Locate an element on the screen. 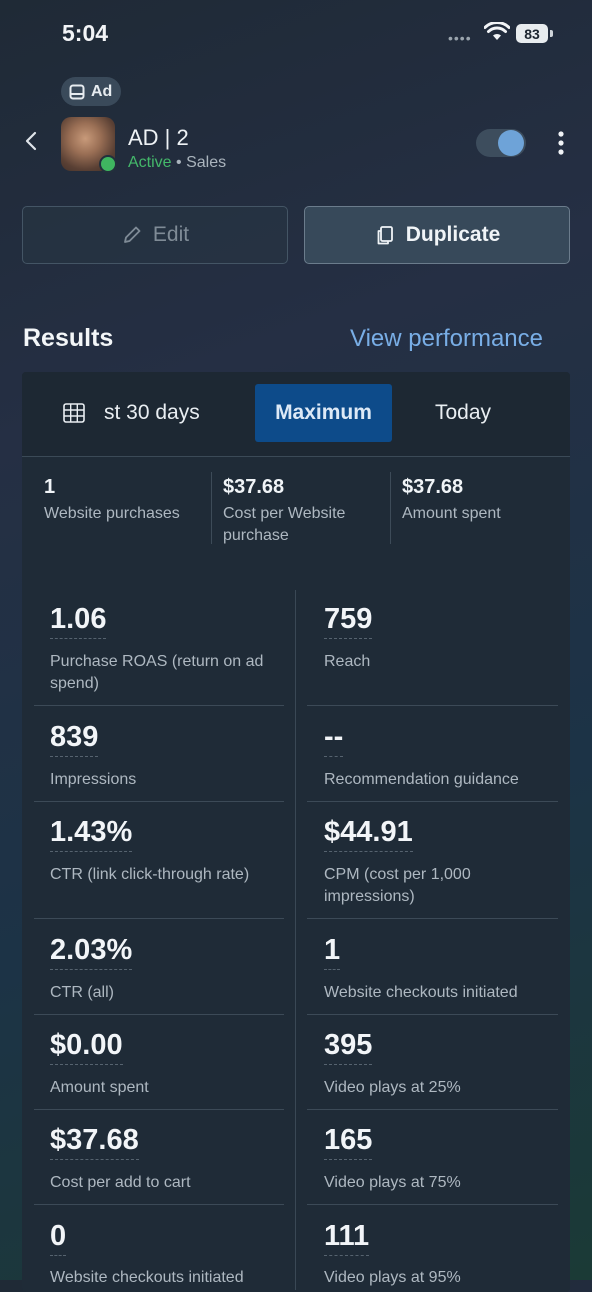 The width and height of the screenshot is (592, 1292). ad-badge-label: Ad is located at coordinates (102, 91).